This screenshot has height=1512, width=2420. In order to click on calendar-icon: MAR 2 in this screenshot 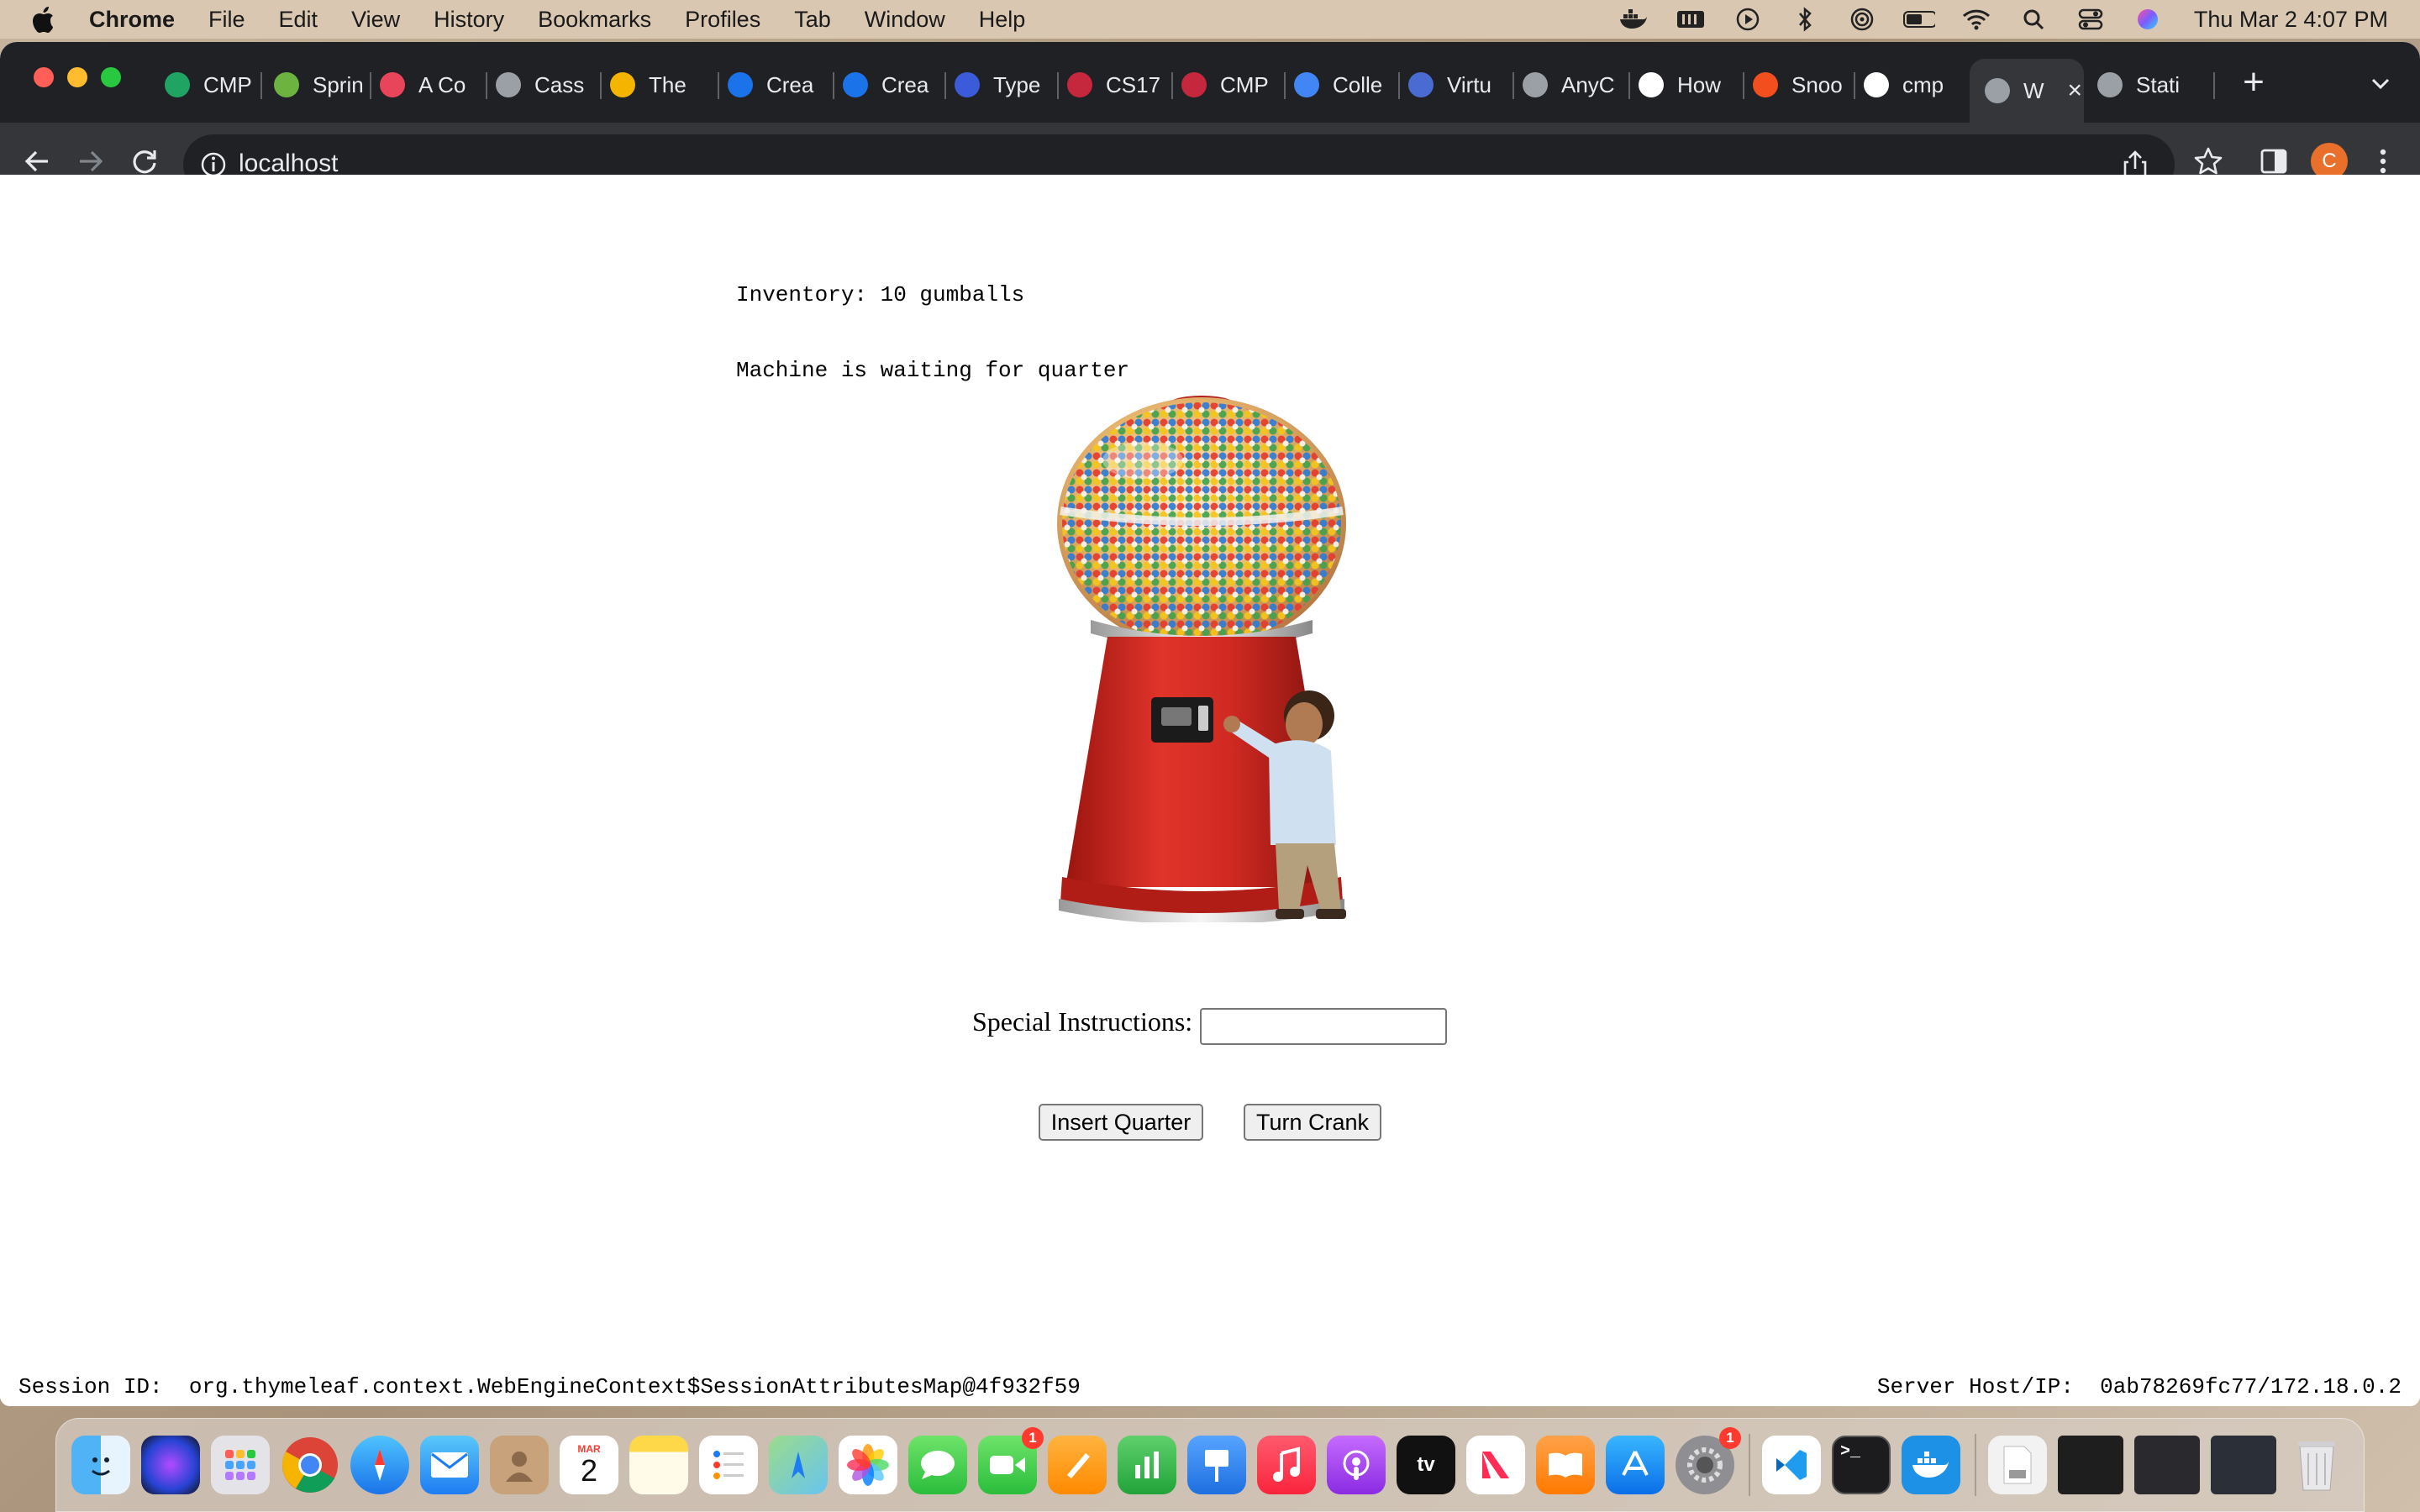, I will do `click(589, 1465)`.